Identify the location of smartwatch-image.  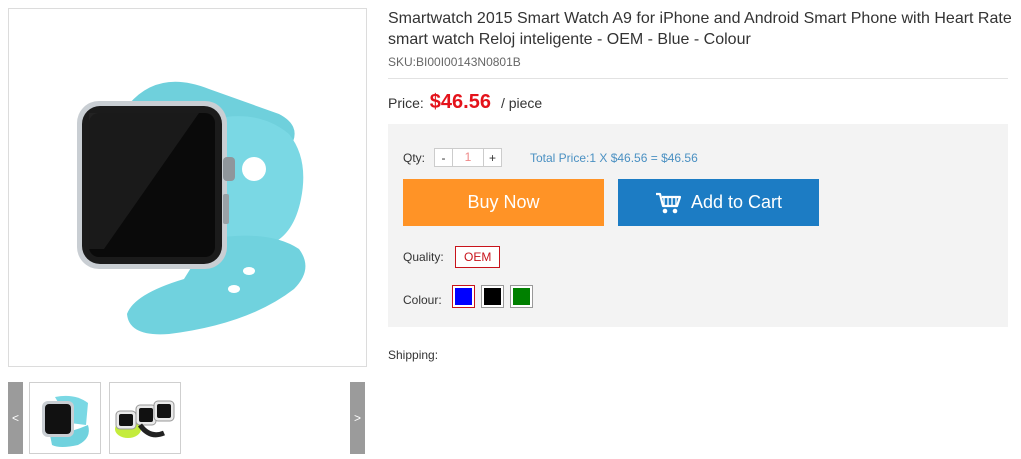
(191, 208).